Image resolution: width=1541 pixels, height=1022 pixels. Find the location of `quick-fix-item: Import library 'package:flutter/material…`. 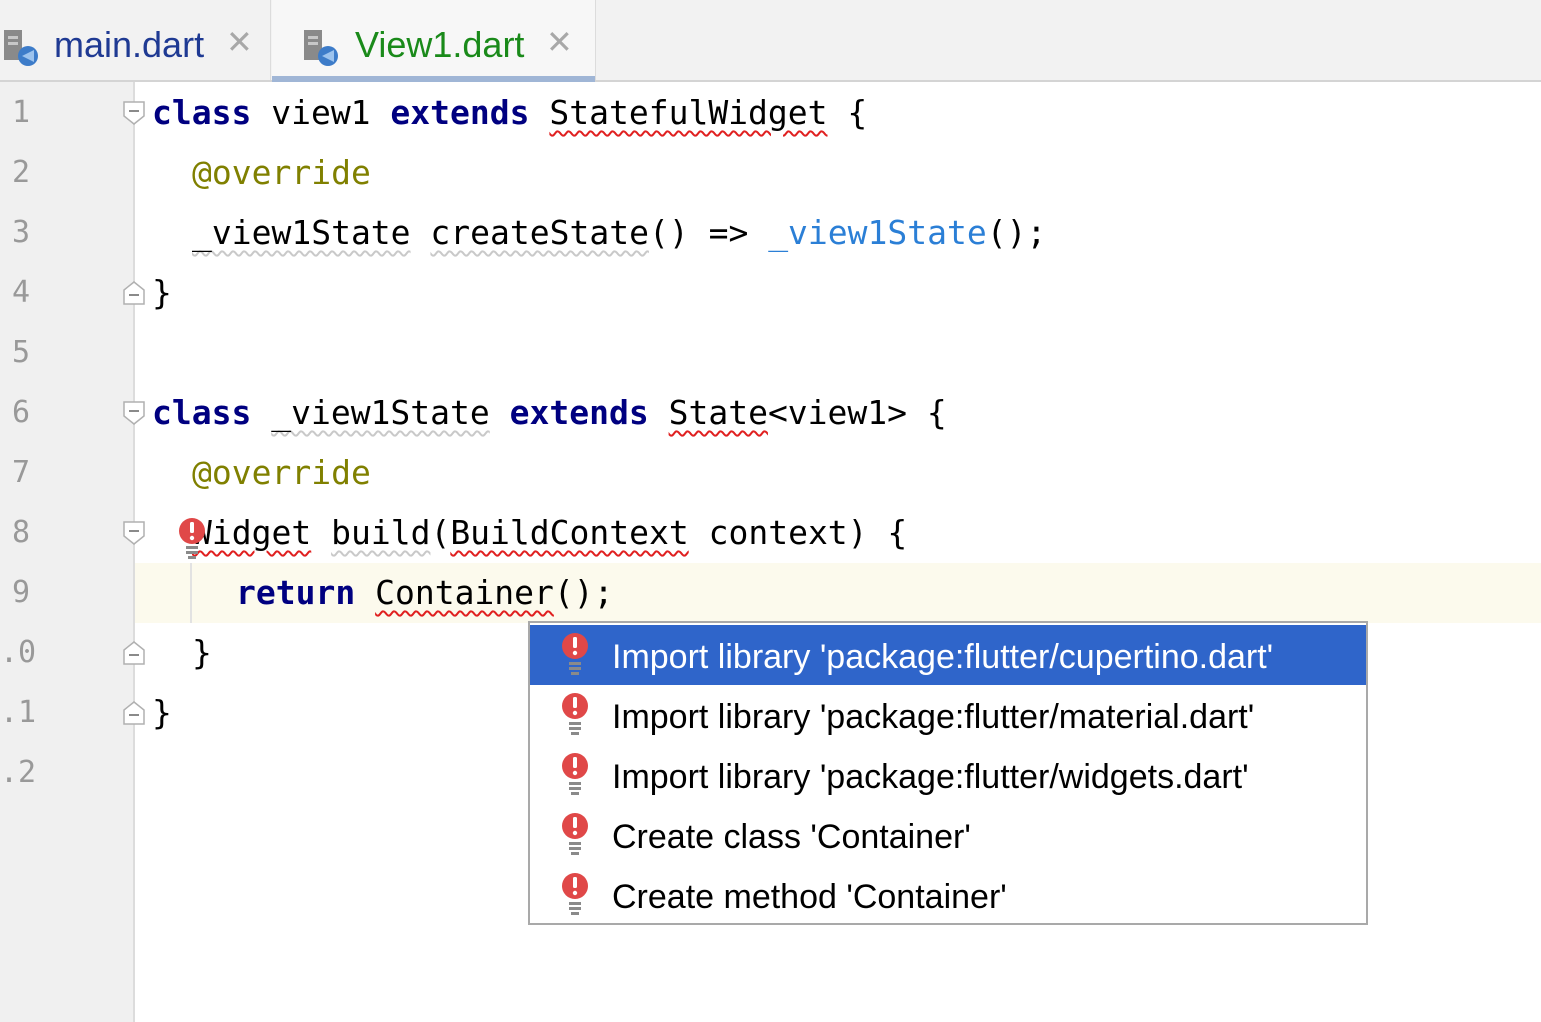

quick-fix-item: Import library 'package:flutter/material… is located at coordinates (948, 715).